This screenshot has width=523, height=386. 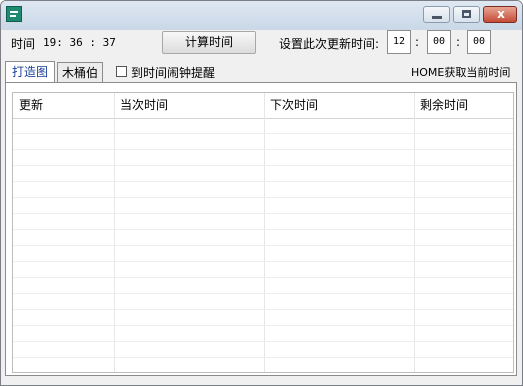 I want to click on alarm-checkbox, so click(x=121, y=71).